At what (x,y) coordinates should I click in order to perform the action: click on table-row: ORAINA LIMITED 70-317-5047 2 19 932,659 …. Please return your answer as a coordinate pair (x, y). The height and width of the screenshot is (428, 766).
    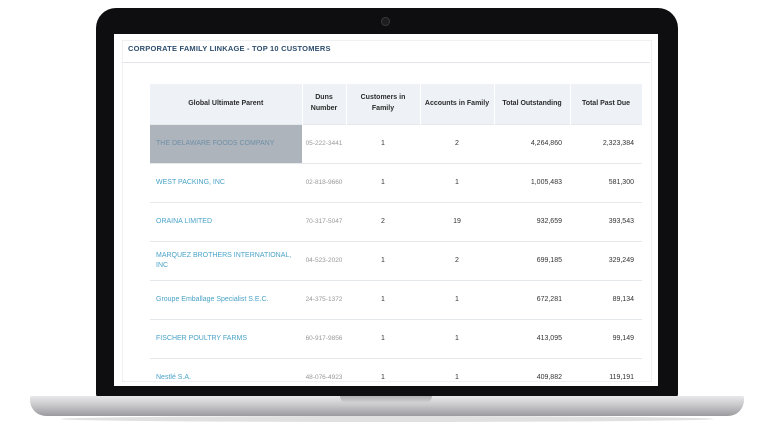
    Looking at the image, I should click on (396, 222).